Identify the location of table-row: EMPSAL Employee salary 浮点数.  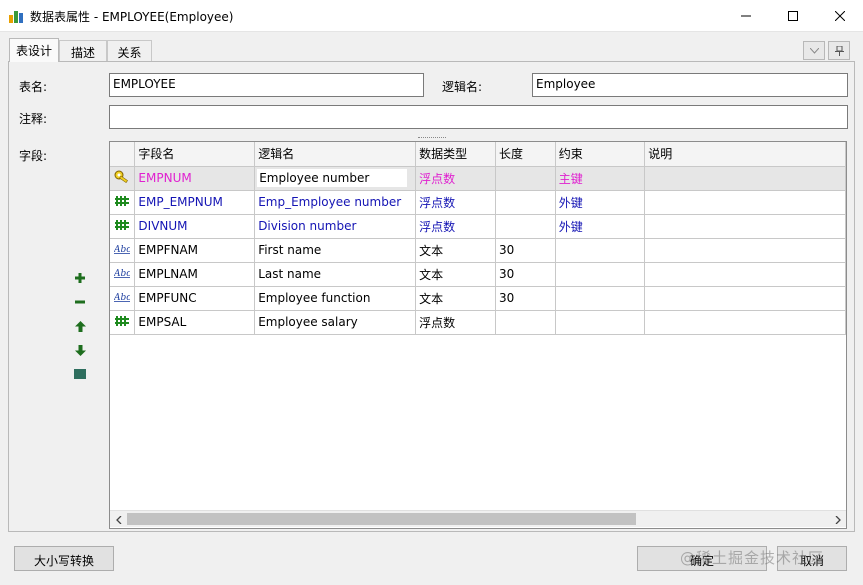
(478, 322).